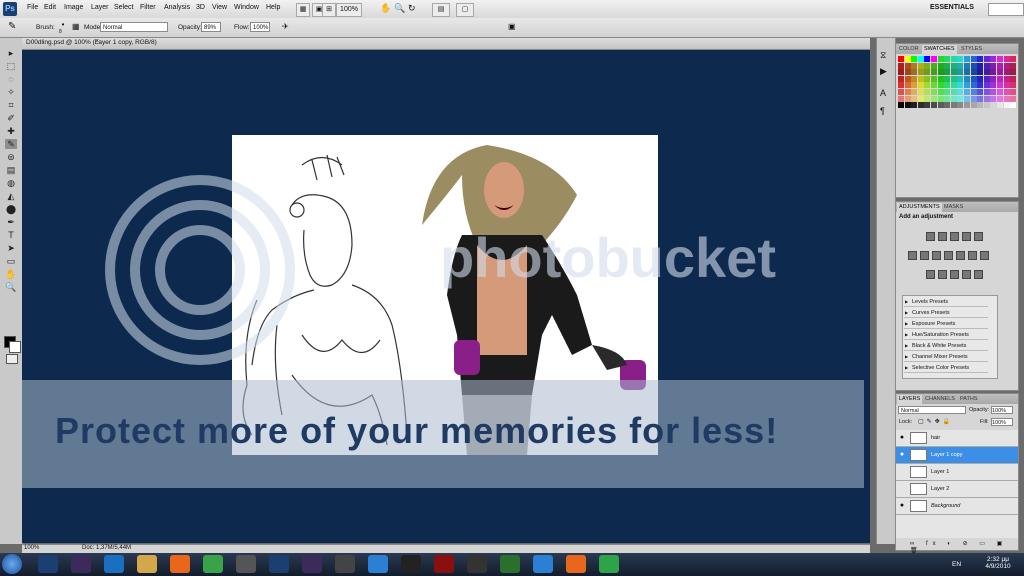 This screenshot has width=1024, height=576. I want to click on visibility-eye-icon: ●, so click(902, 438).